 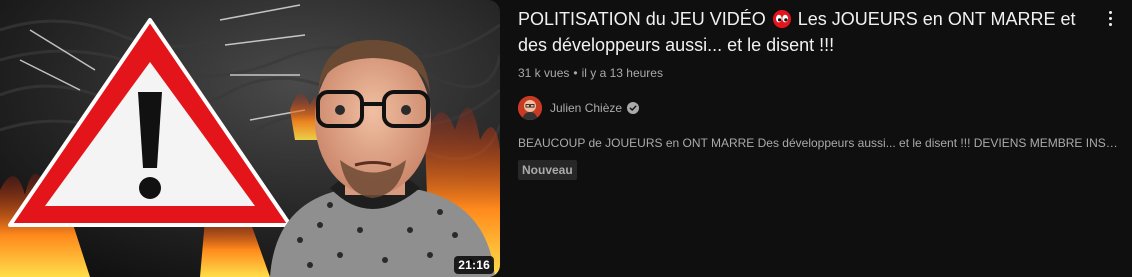 What do you see at coordinates (781, 19) in the screenshot?
I see `eyes-emoji-icon` at bounding box center [781, 19].